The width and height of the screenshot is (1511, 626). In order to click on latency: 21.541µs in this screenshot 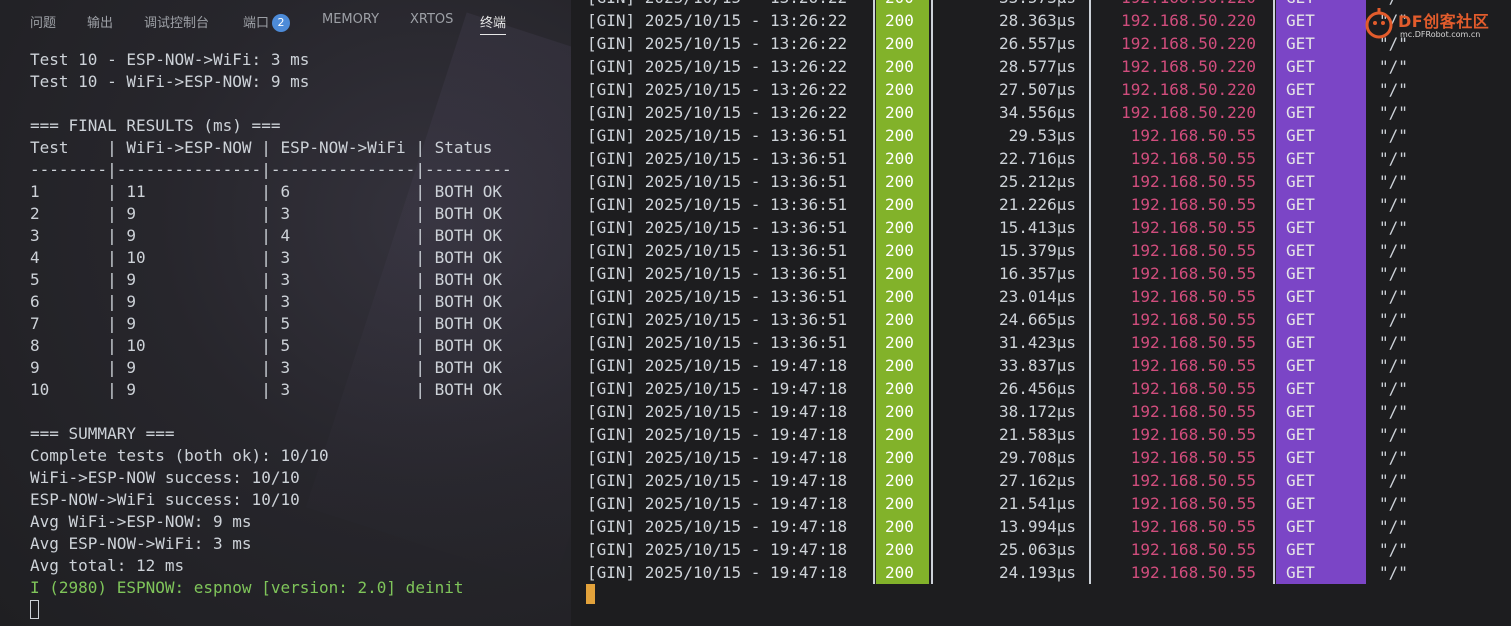, I will do `click(1037, 503)`.